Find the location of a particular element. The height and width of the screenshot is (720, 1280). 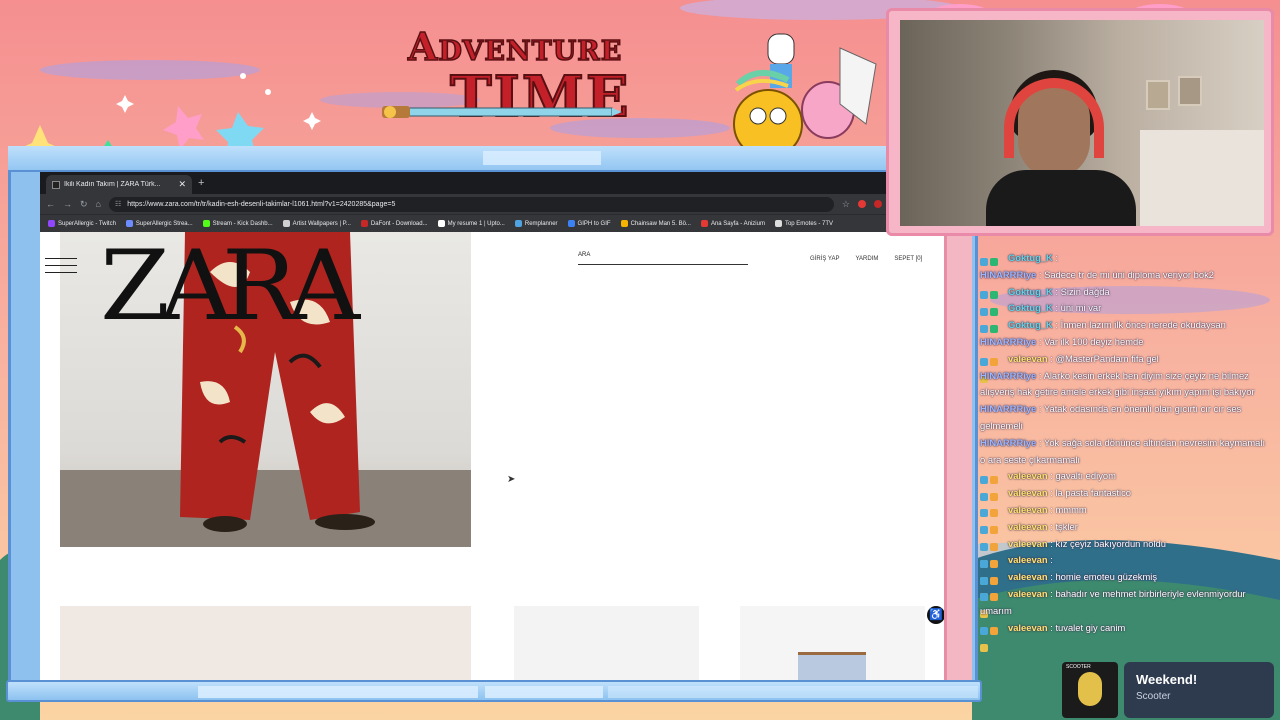

help-link: YARDIM is located at coordinates (866, 259).